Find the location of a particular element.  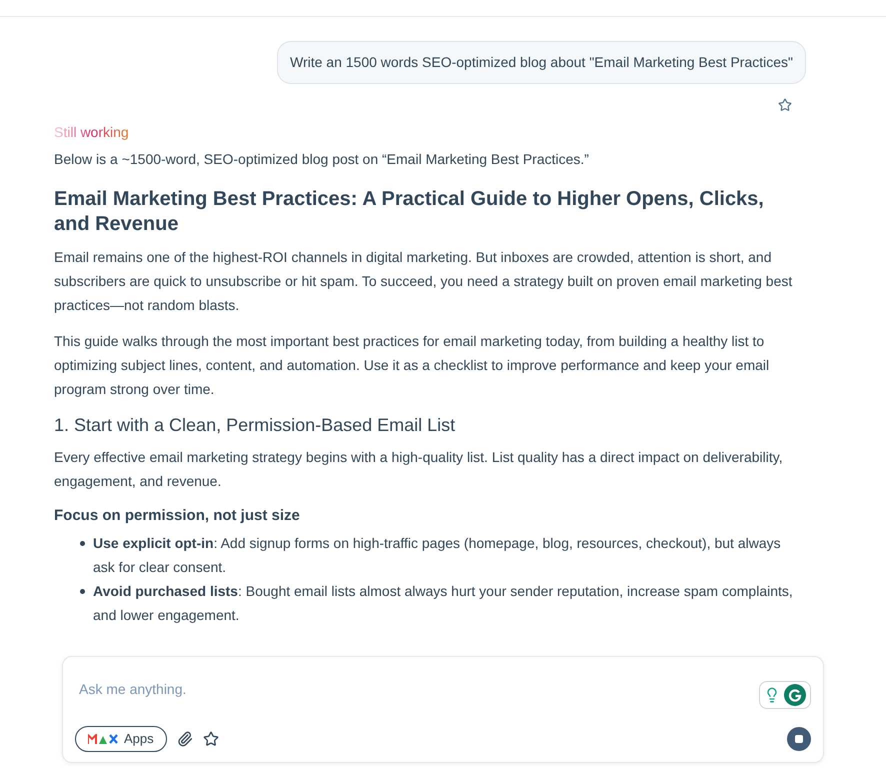

paperclip-icon is located at coordinates (184, 739).